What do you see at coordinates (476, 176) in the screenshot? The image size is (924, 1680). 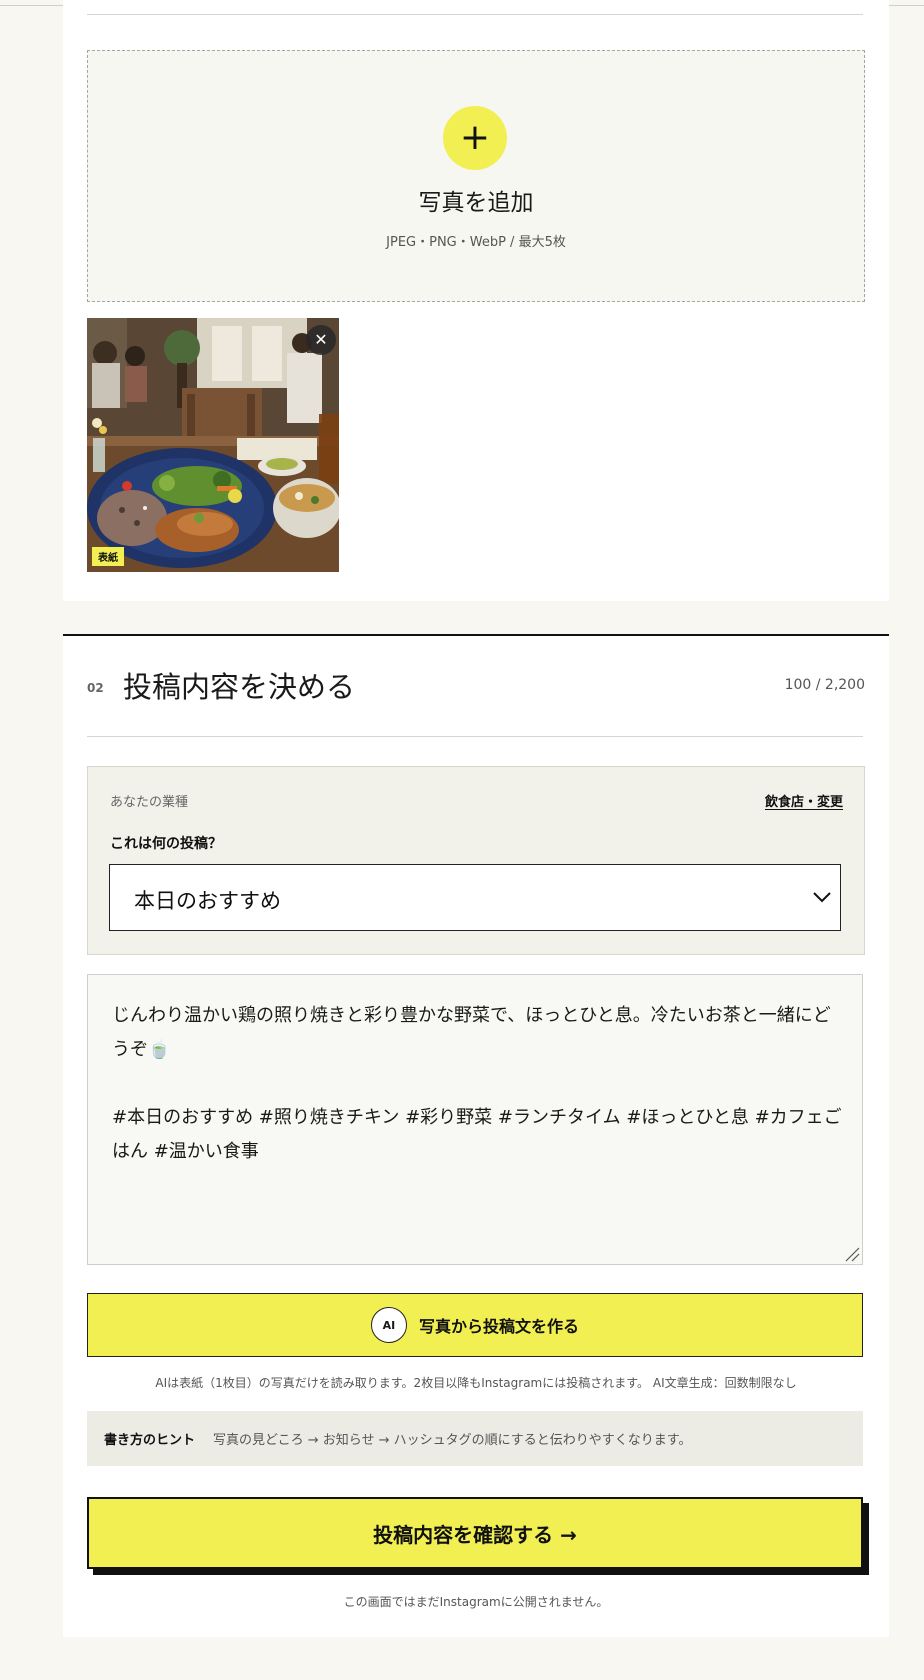 I see `photo-upload-dropzone: + 写真を追加 JPEG・PNG・WebP / 最大5枚` at bounding box center [476, 176].